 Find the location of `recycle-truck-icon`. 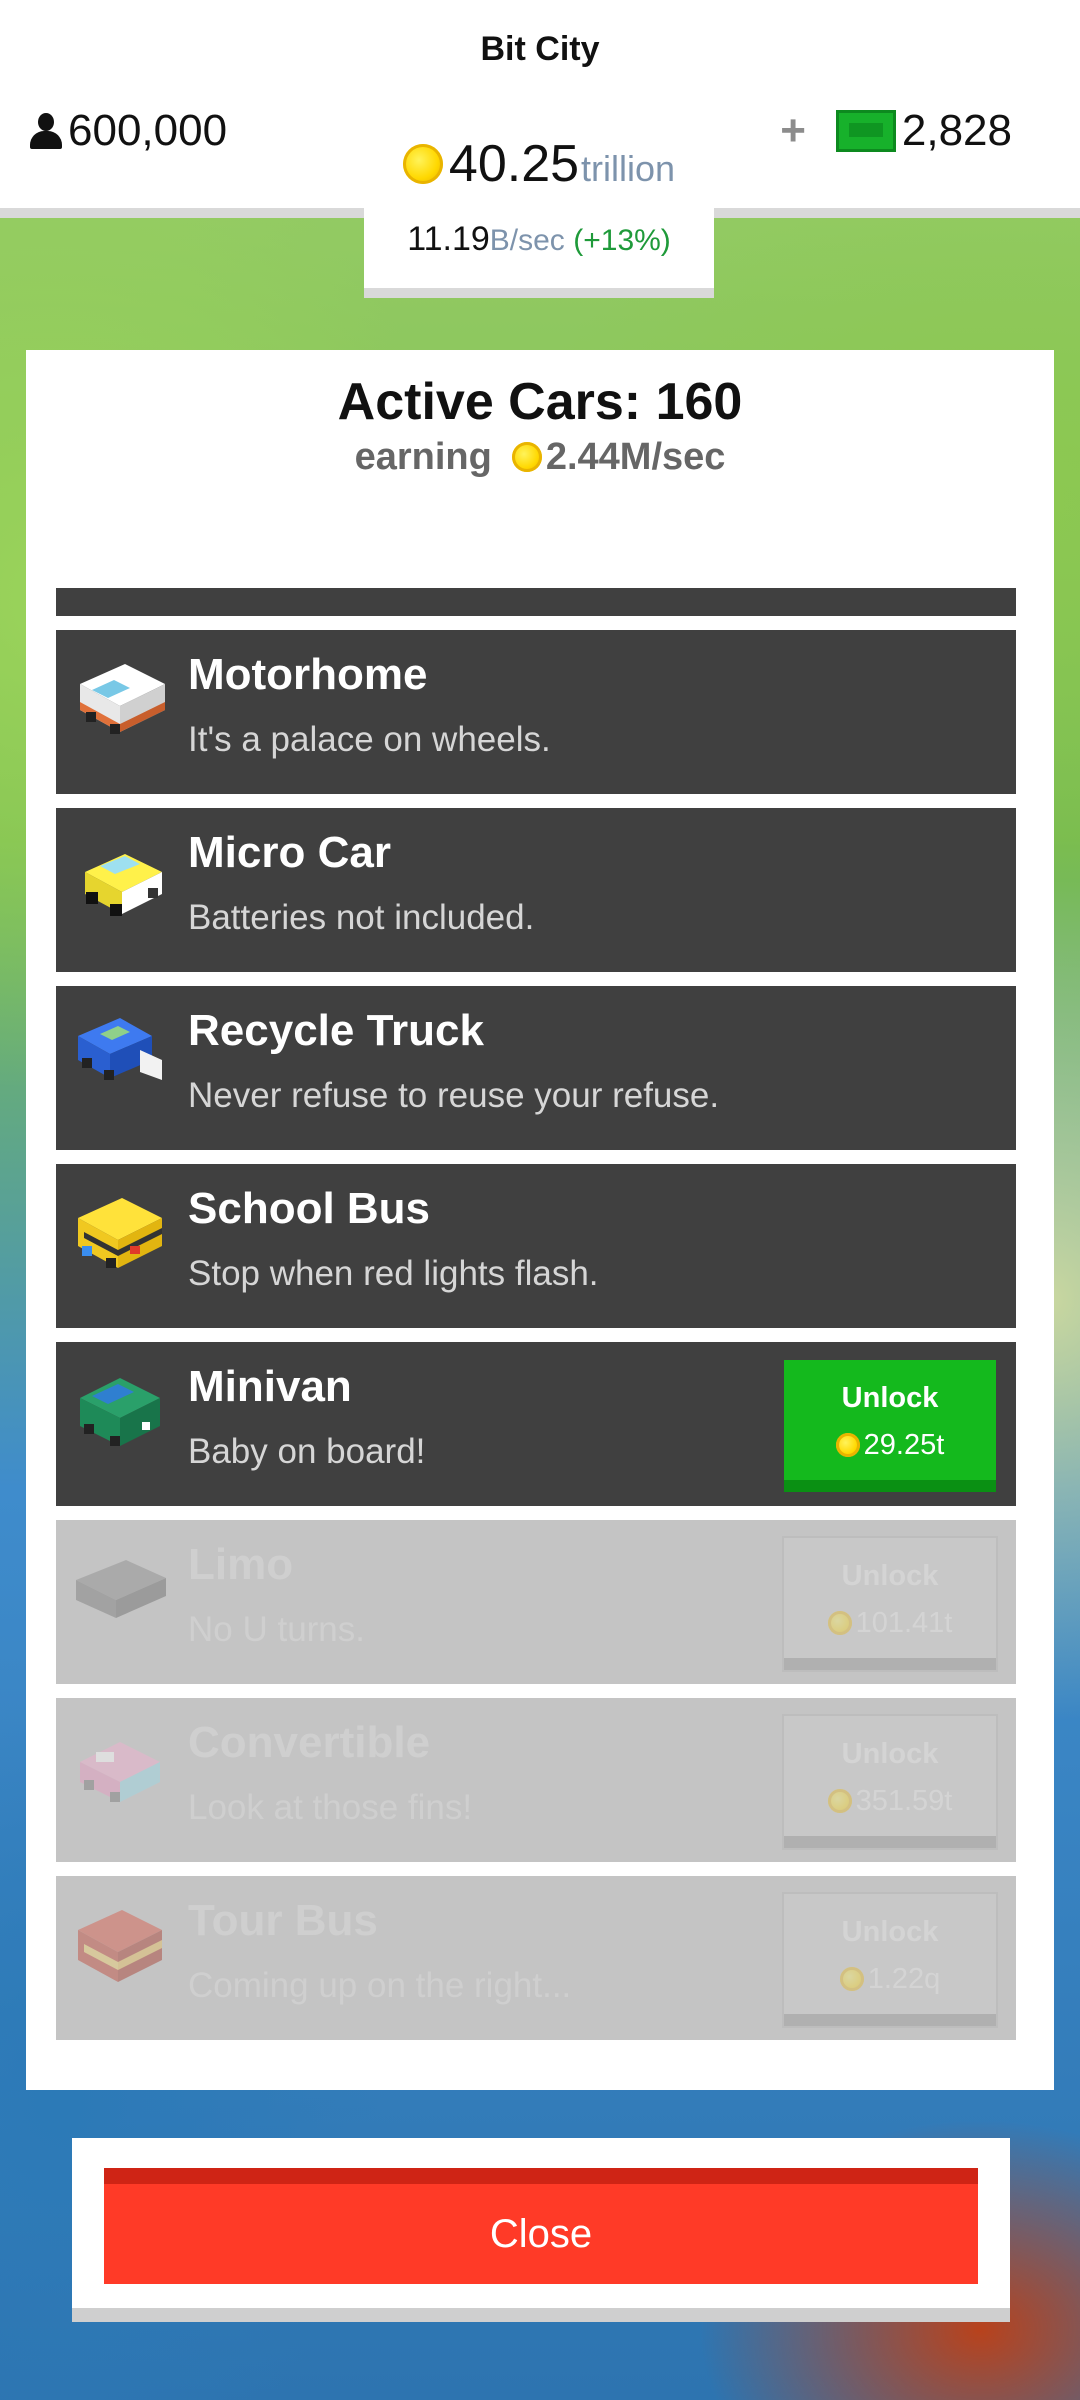

recycle-truck-icon is located at coordinates (120, 1049).